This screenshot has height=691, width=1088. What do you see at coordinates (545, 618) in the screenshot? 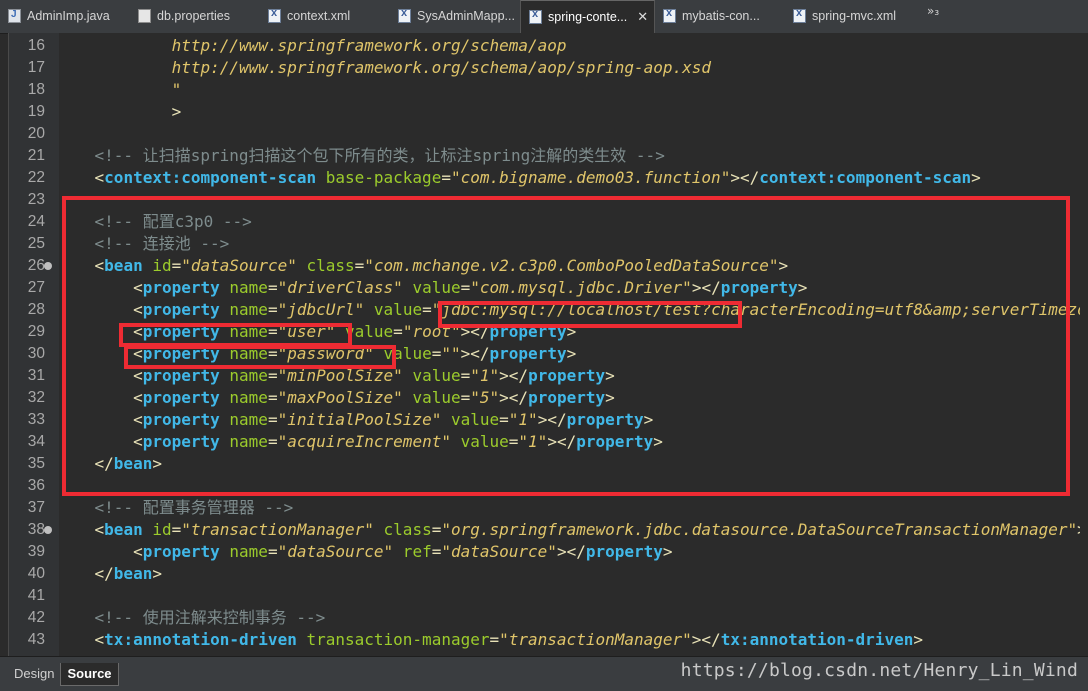
I see `code-line: 42 <!-- 使用注解来控制事务 -->` at bounding box center [545, 618].